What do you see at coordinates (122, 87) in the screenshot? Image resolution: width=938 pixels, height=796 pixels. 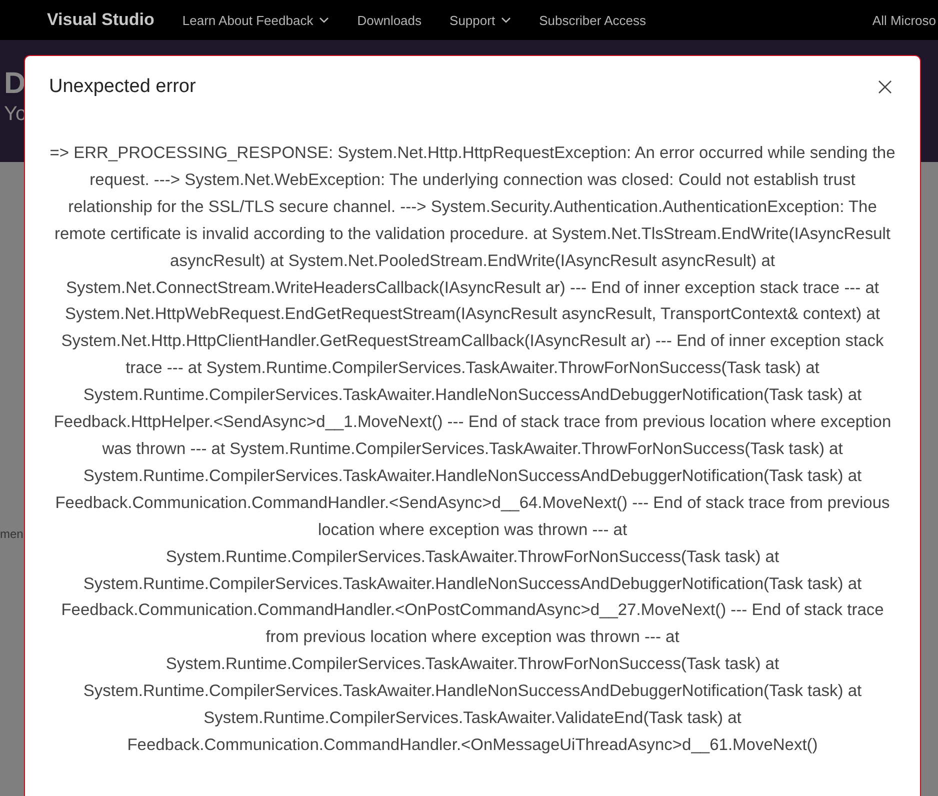 I see `dialog-title: Unexpected error` at bounding box center [122, 87].